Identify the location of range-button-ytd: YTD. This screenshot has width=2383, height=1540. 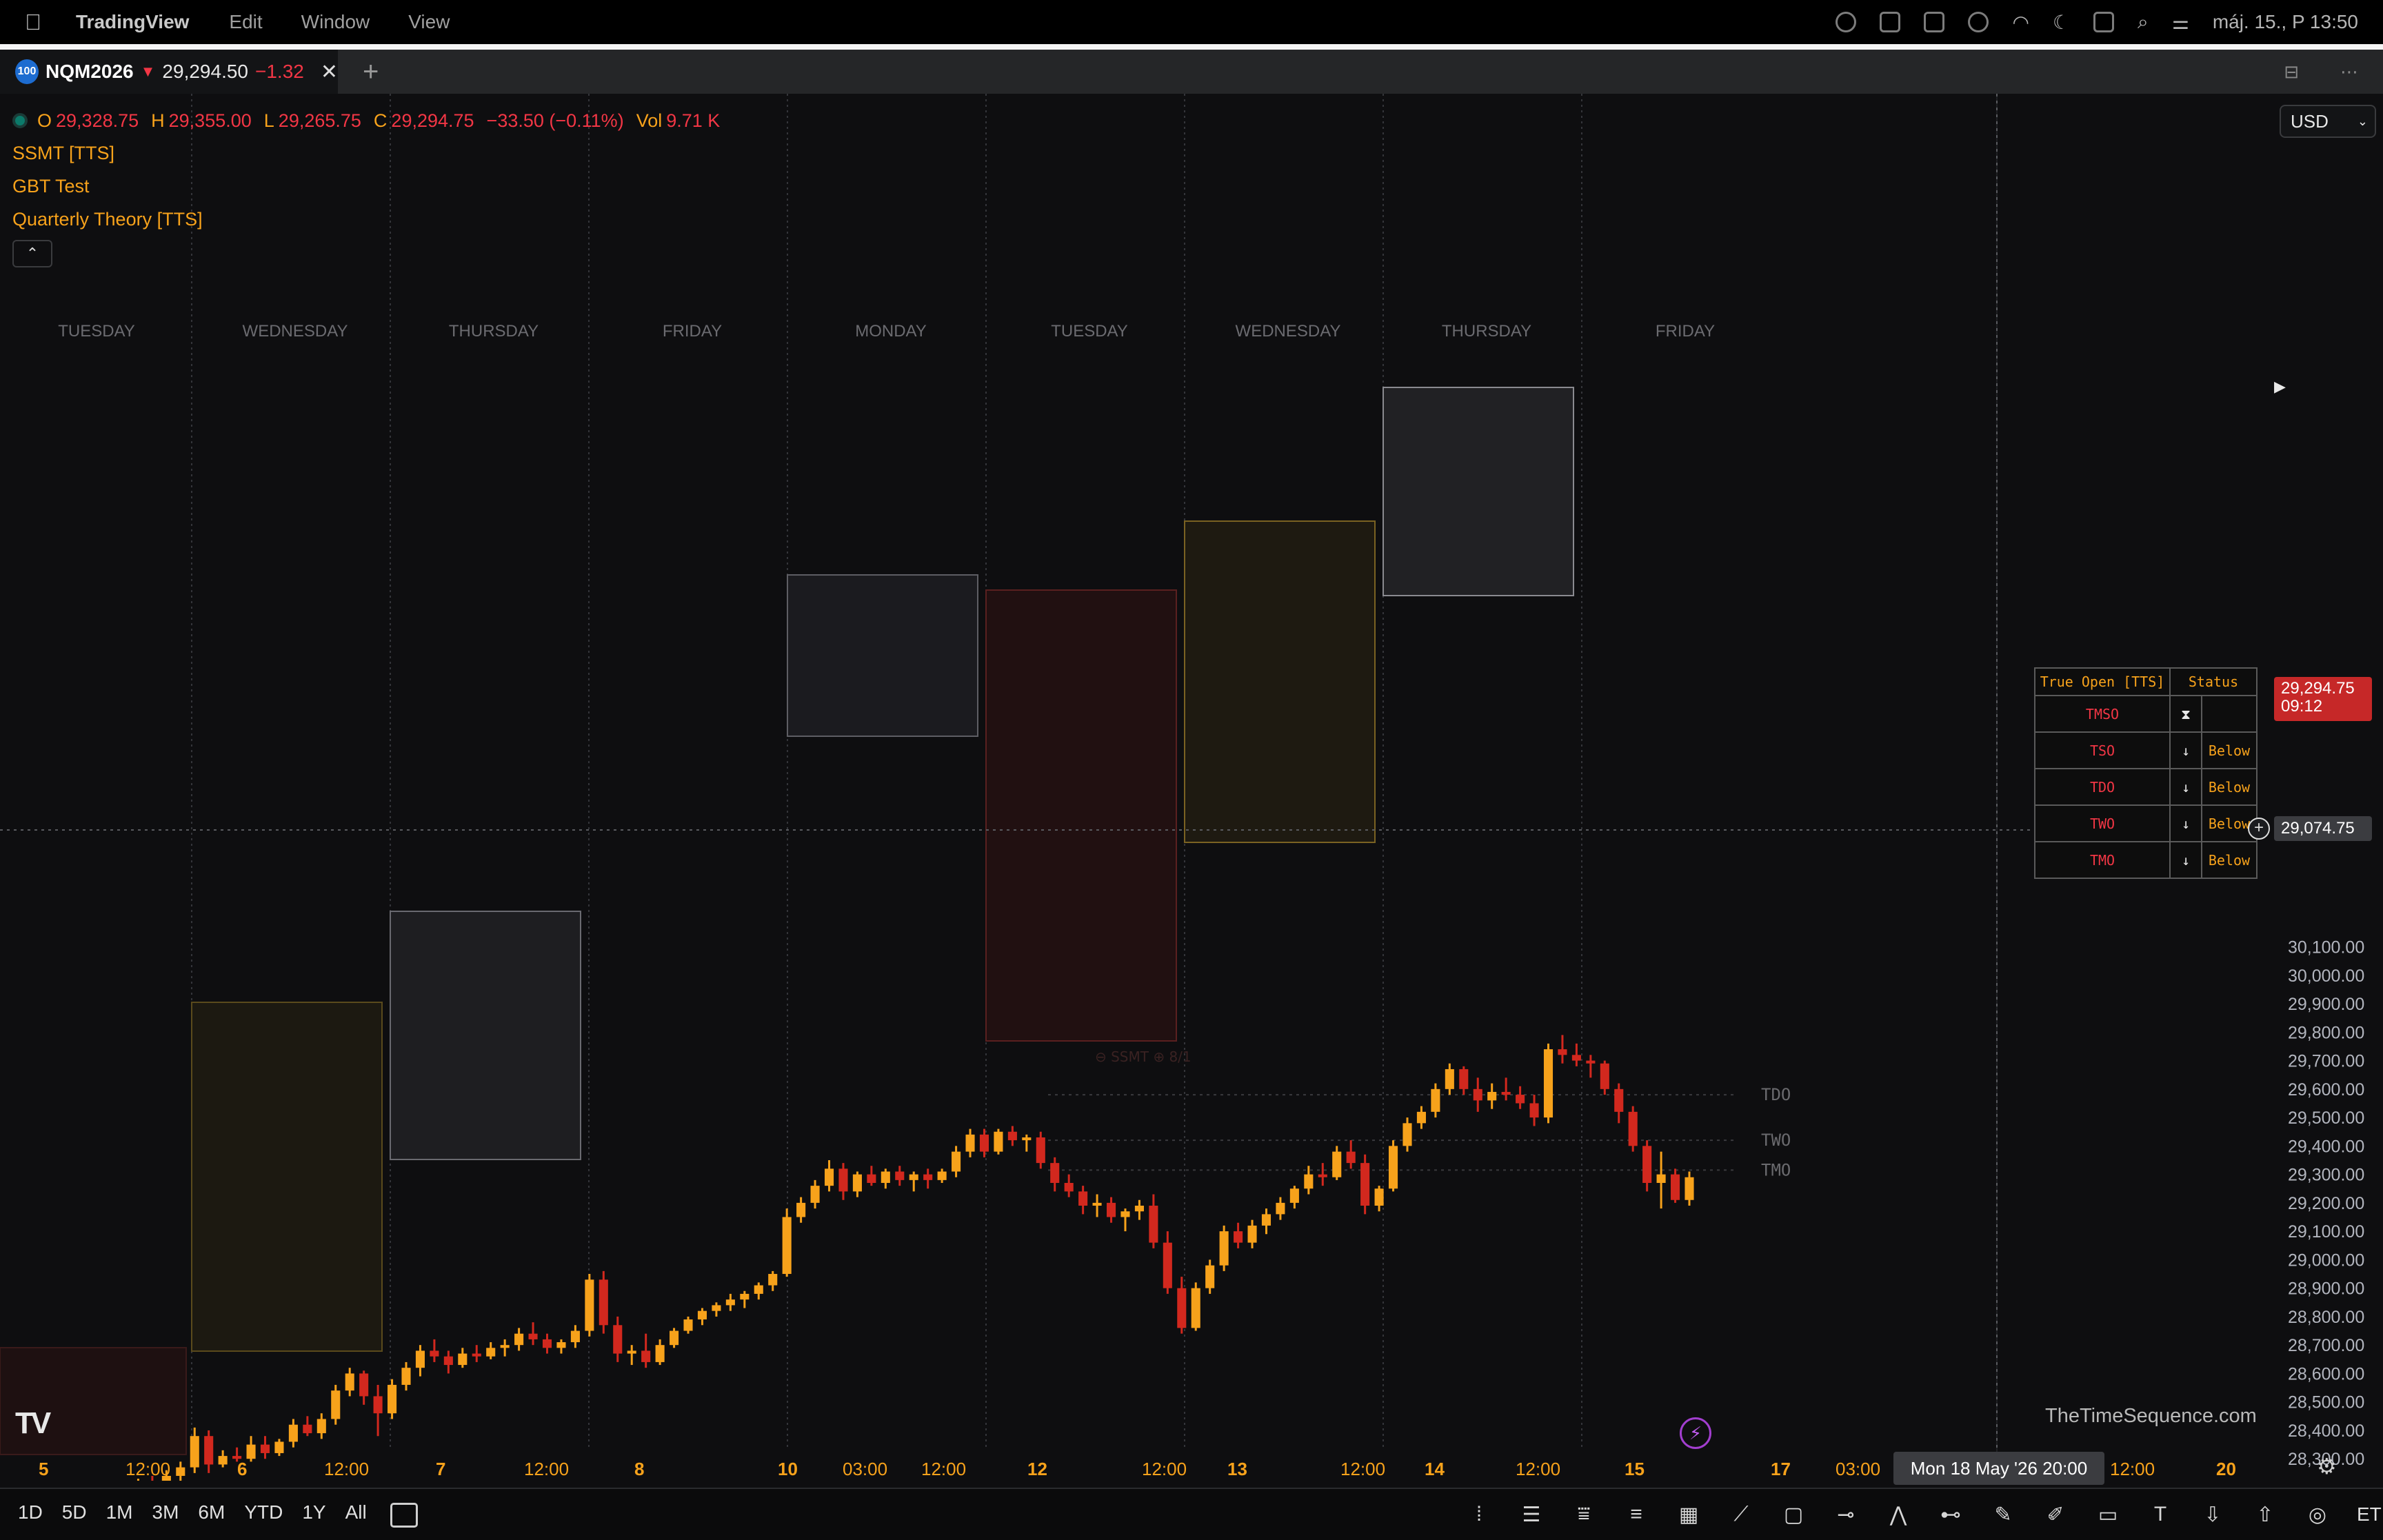
(263, 1512).